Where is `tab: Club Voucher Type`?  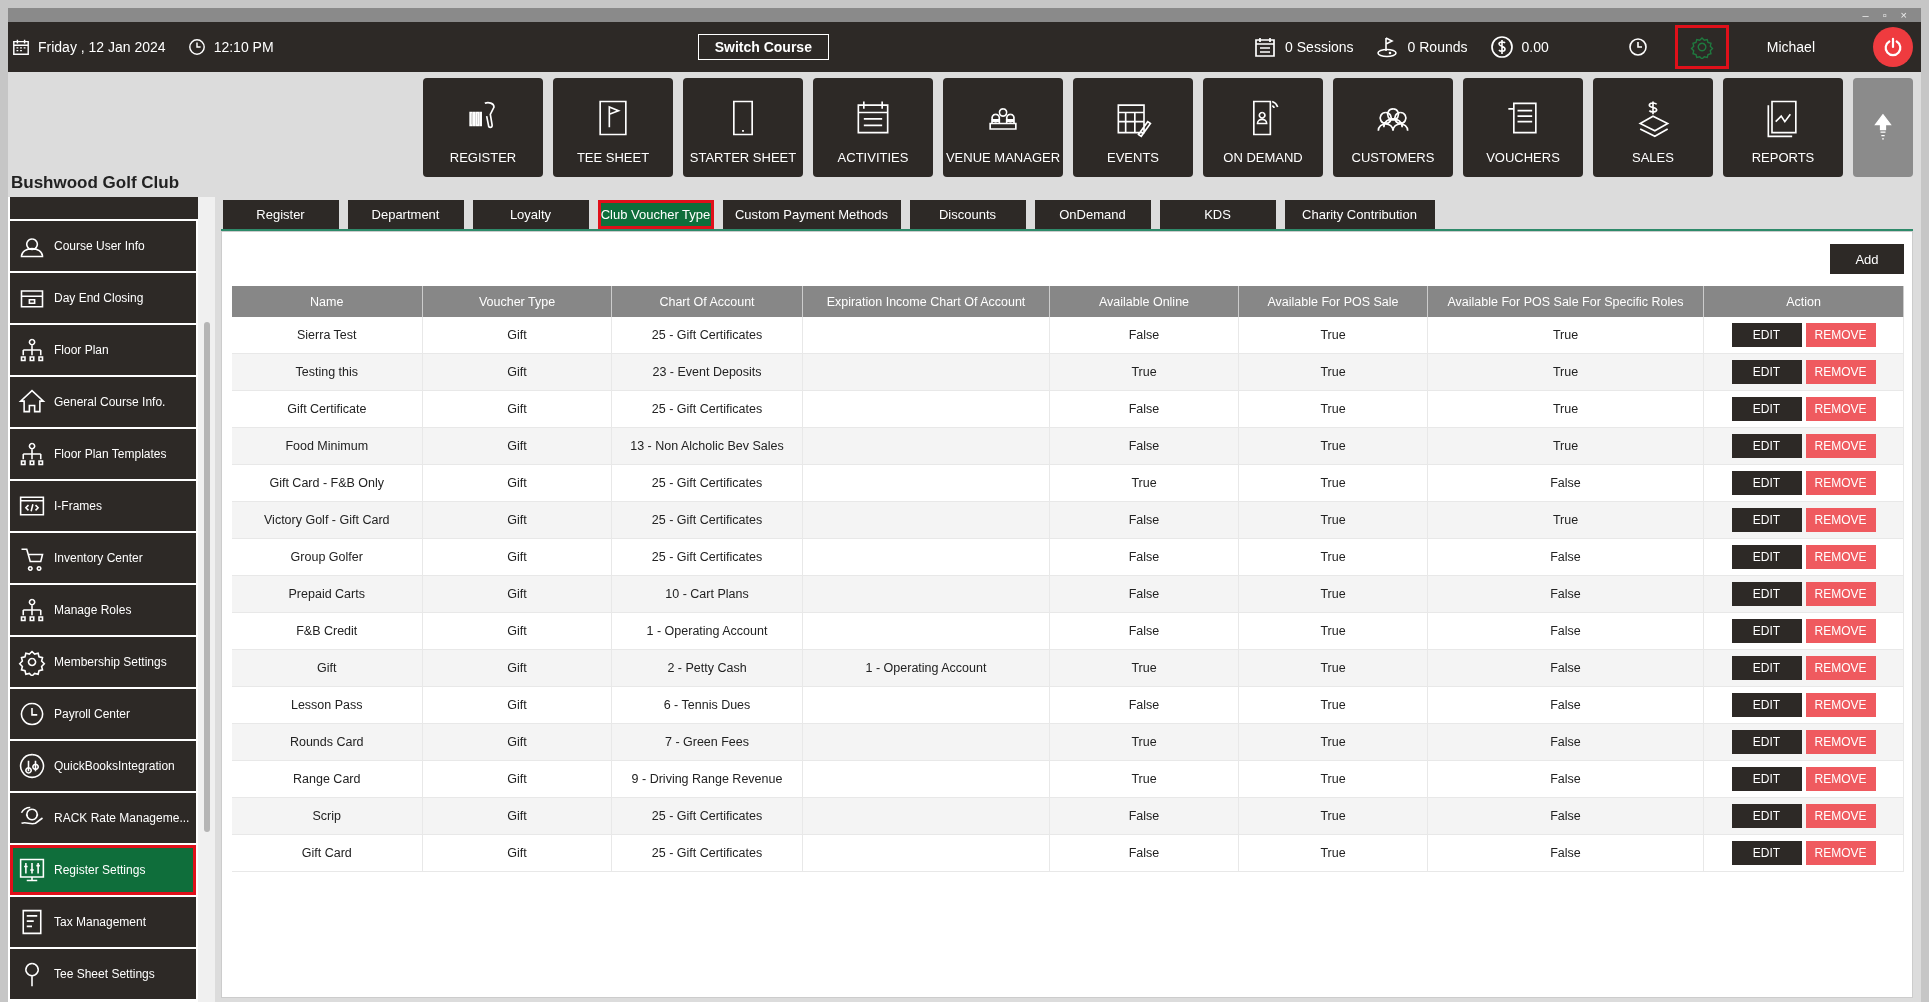 tab: Club Voucher Type is located at coordinates (655, 214).